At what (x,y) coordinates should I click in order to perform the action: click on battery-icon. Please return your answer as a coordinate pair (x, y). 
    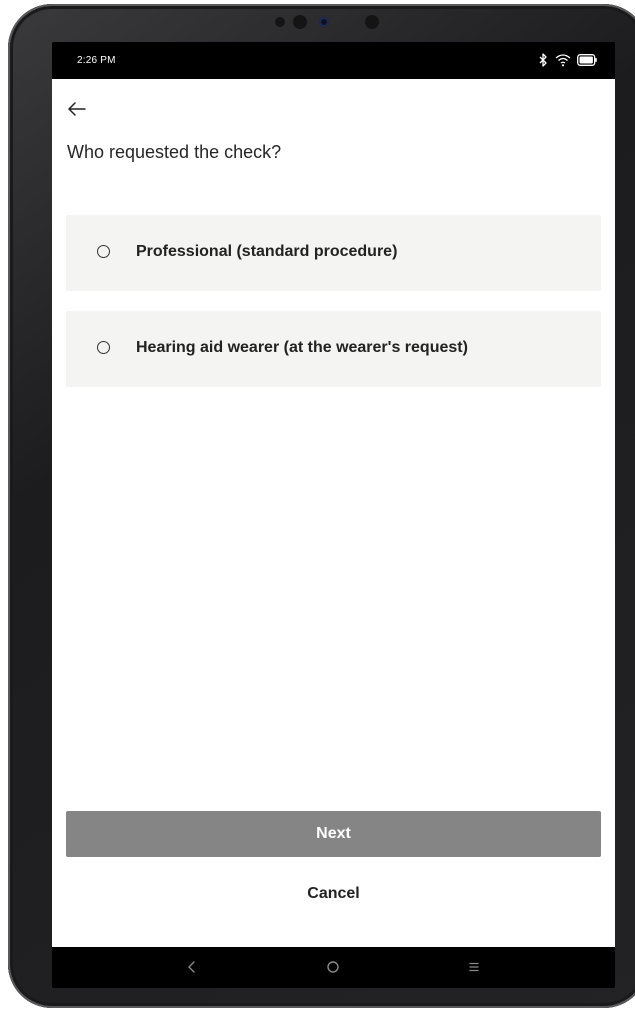
    Looking at the image, I should click on (587, 60).